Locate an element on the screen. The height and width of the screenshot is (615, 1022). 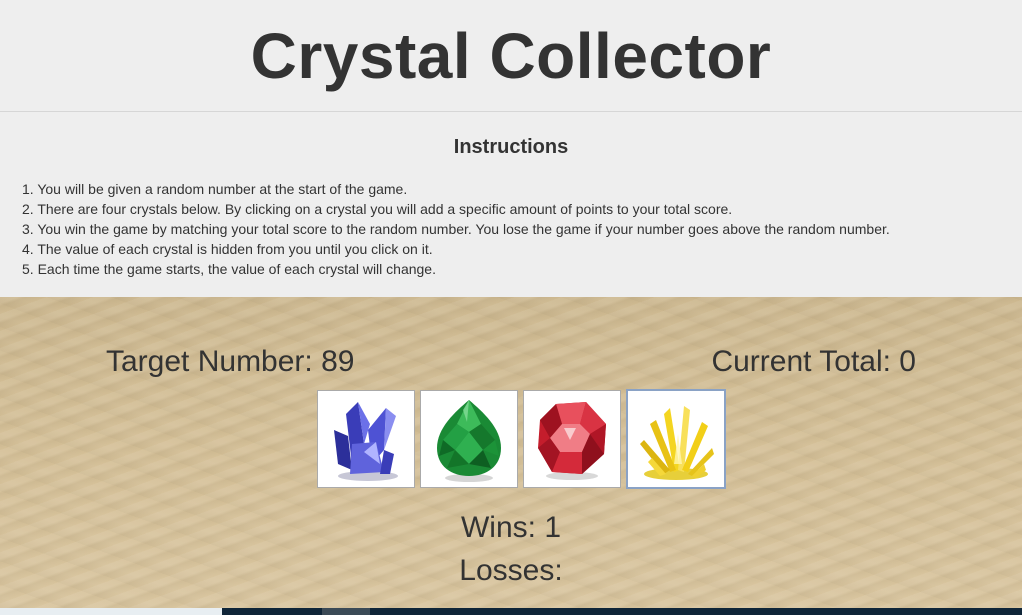
bottom-bar is located at coordinates (511, 611).